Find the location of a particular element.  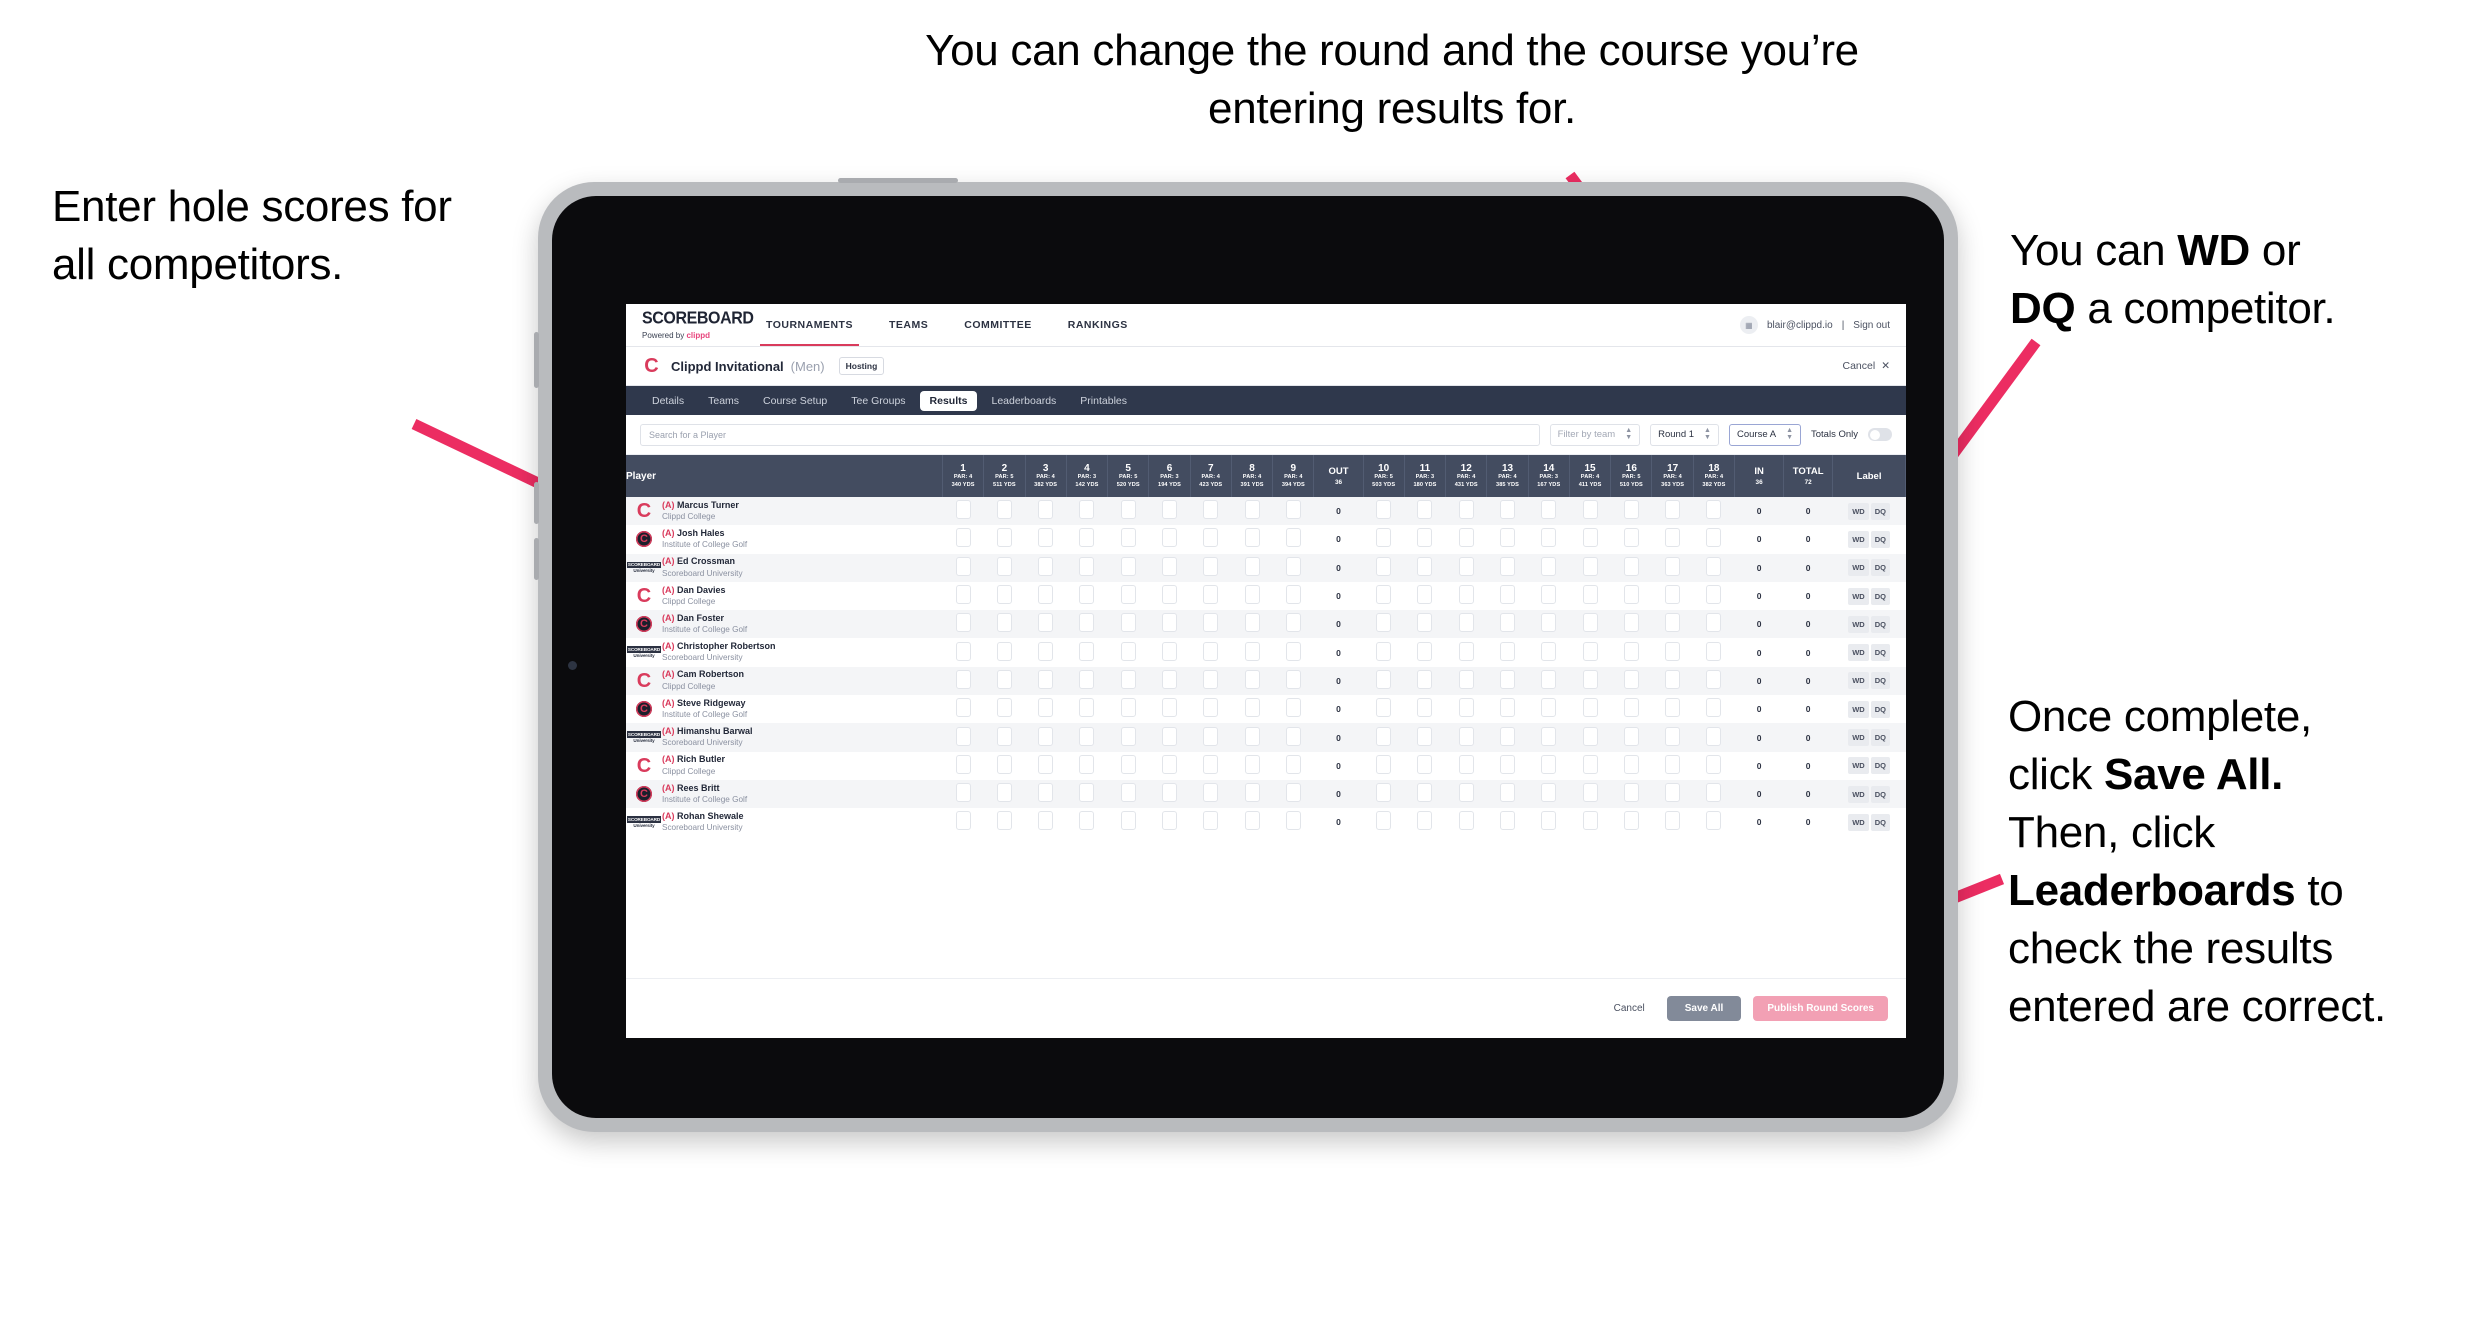

tab-course-setup: Course Setup is located at coordinates (795, 401).